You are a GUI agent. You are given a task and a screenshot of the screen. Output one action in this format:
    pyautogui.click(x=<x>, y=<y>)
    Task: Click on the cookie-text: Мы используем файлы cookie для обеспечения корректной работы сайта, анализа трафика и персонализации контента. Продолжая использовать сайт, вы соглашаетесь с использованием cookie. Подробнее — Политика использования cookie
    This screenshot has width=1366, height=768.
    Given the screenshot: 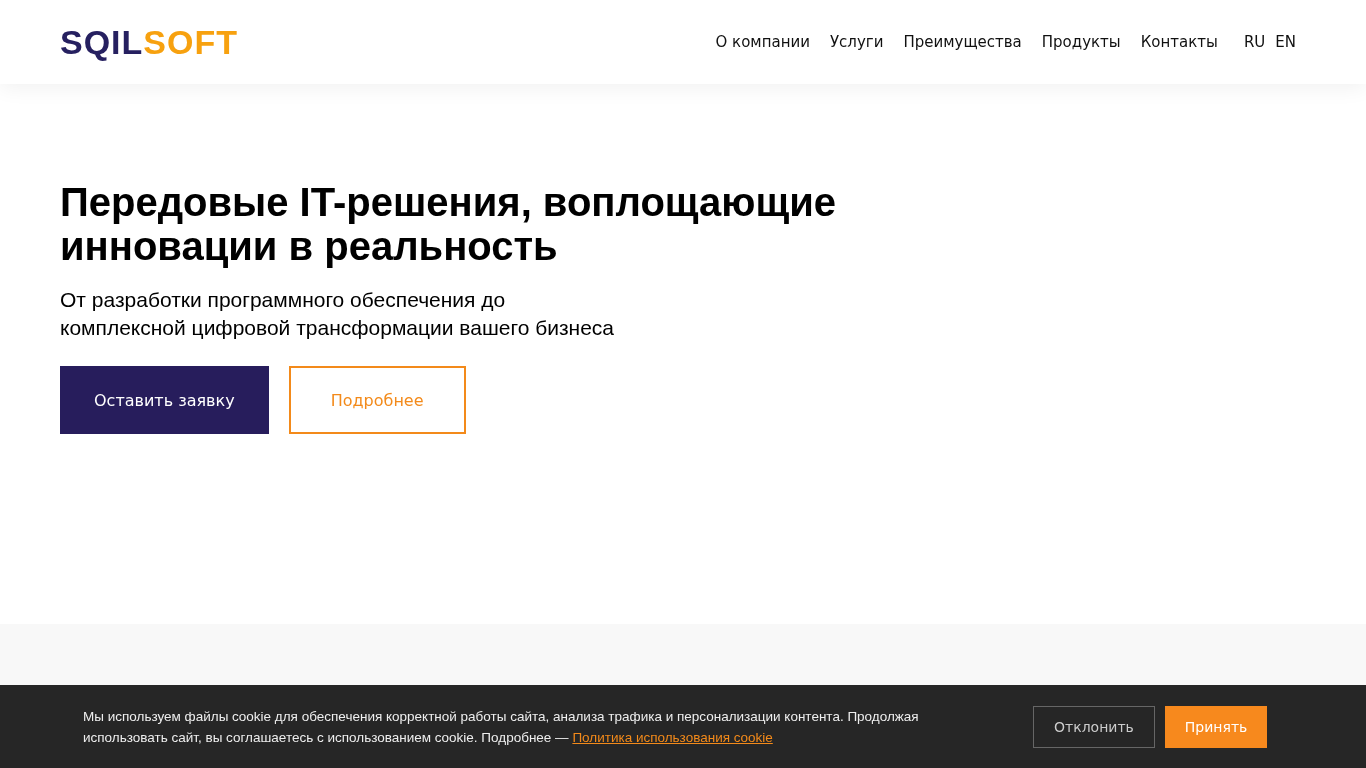 What is the action you would take?
    pyautogui.click(x=501, y=727)
    